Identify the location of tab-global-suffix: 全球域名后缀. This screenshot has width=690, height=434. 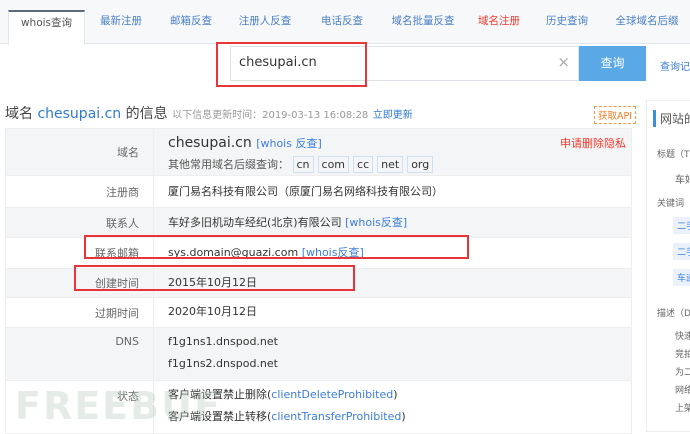
(646, 27).